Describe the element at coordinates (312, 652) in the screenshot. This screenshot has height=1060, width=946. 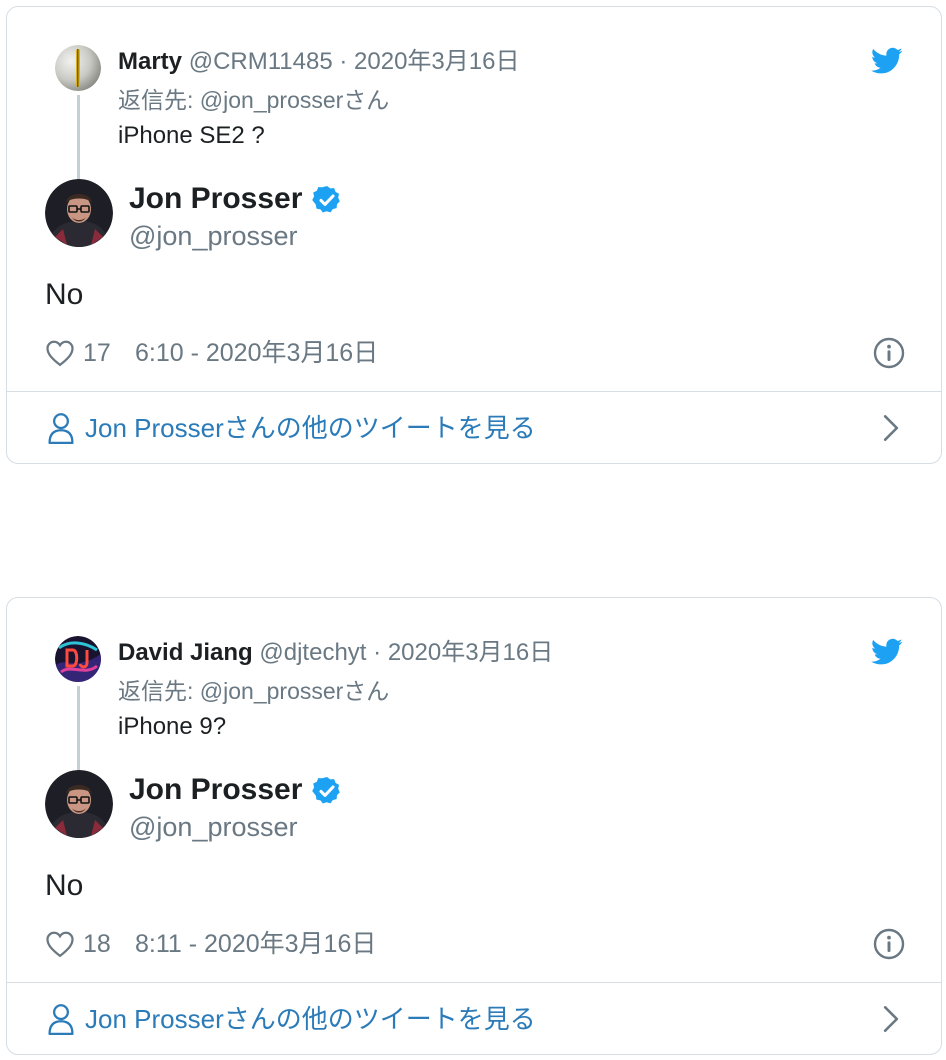
I see `parent-handle: @djtechyt` at that location.